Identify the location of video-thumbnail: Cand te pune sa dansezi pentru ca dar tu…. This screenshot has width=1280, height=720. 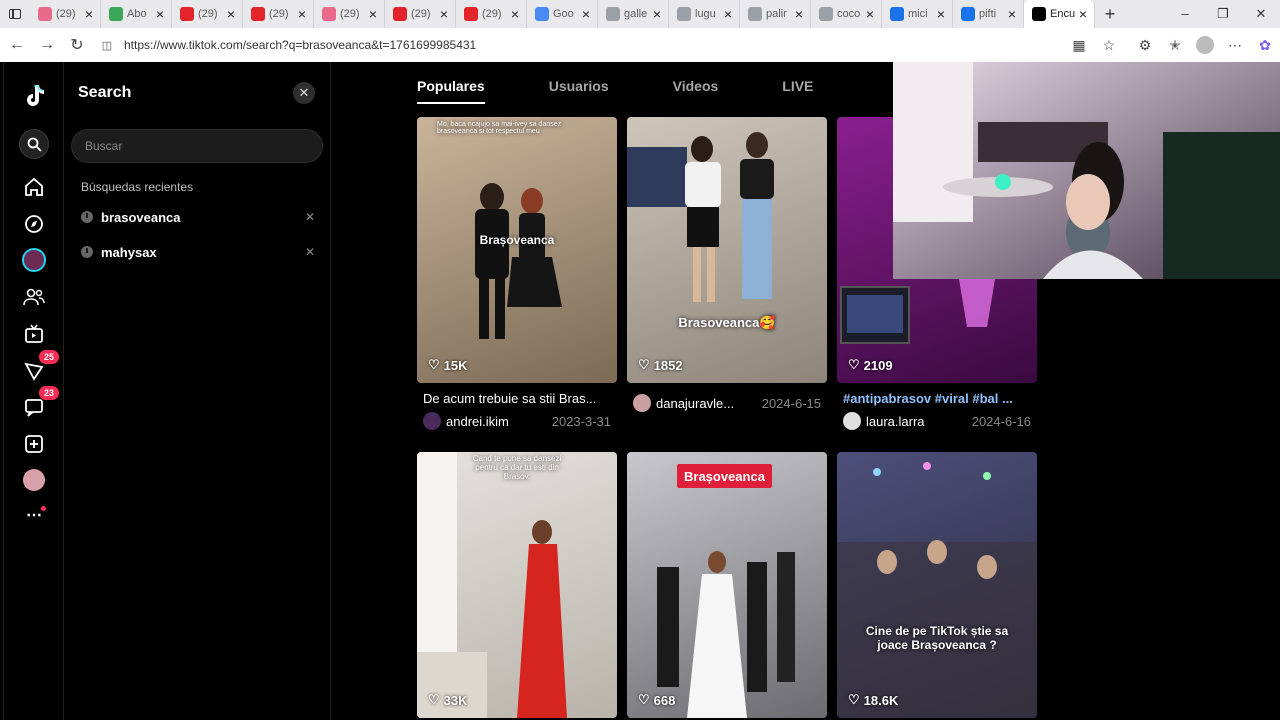
(517, 585).